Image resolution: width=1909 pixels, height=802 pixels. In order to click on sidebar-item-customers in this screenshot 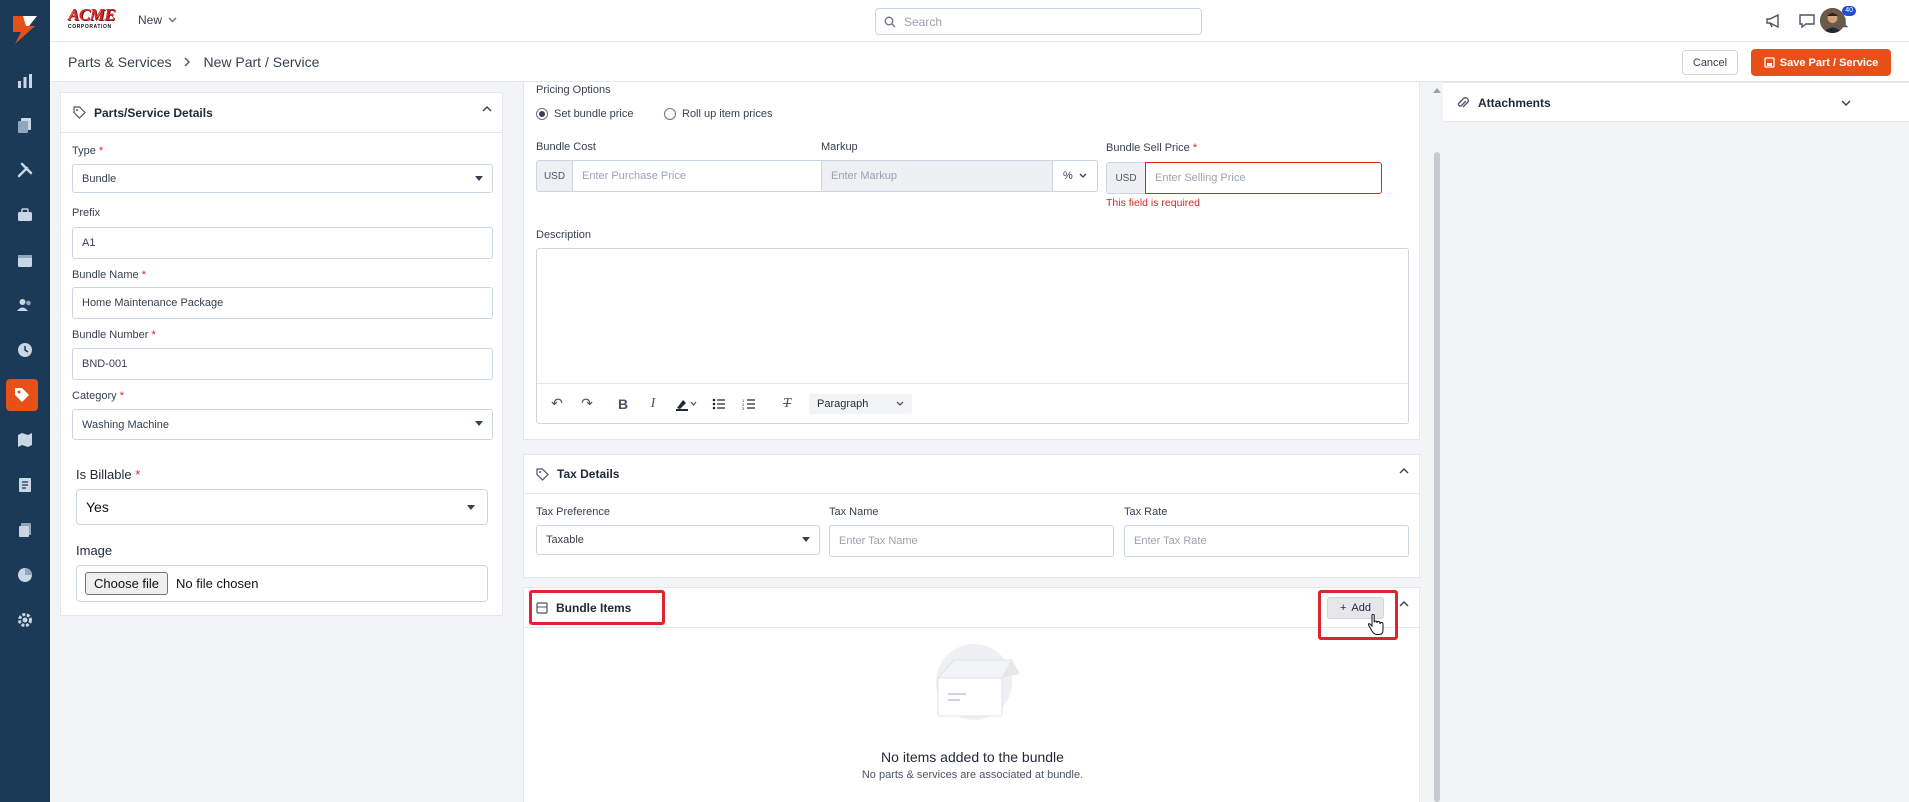, I will do `click(25, 305)`.